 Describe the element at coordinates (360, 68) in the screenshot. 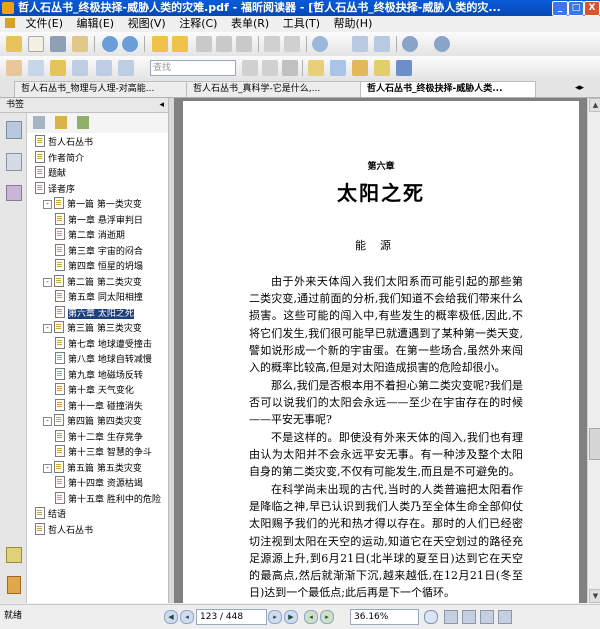

I see `highlight-icon` at that location.